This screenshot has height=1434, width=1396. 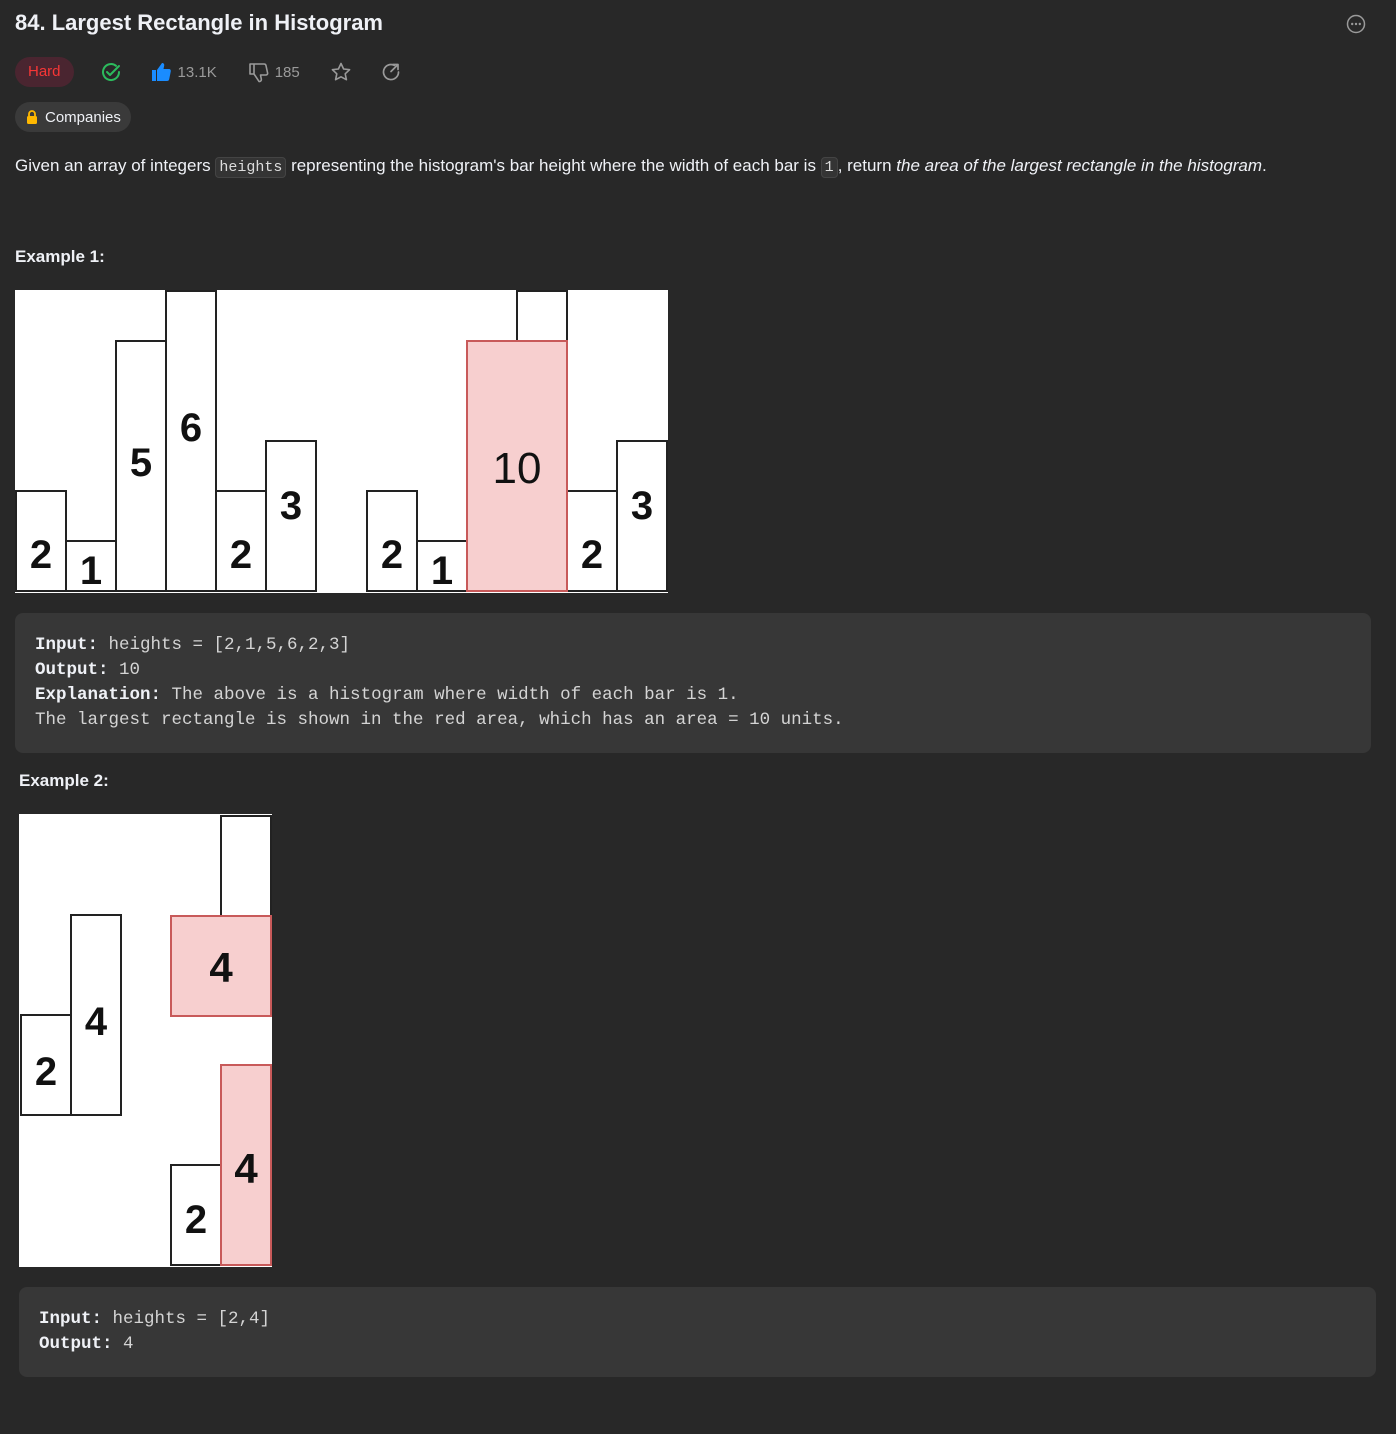 I want to click on page-edge, so click(x=1390, y=1095).